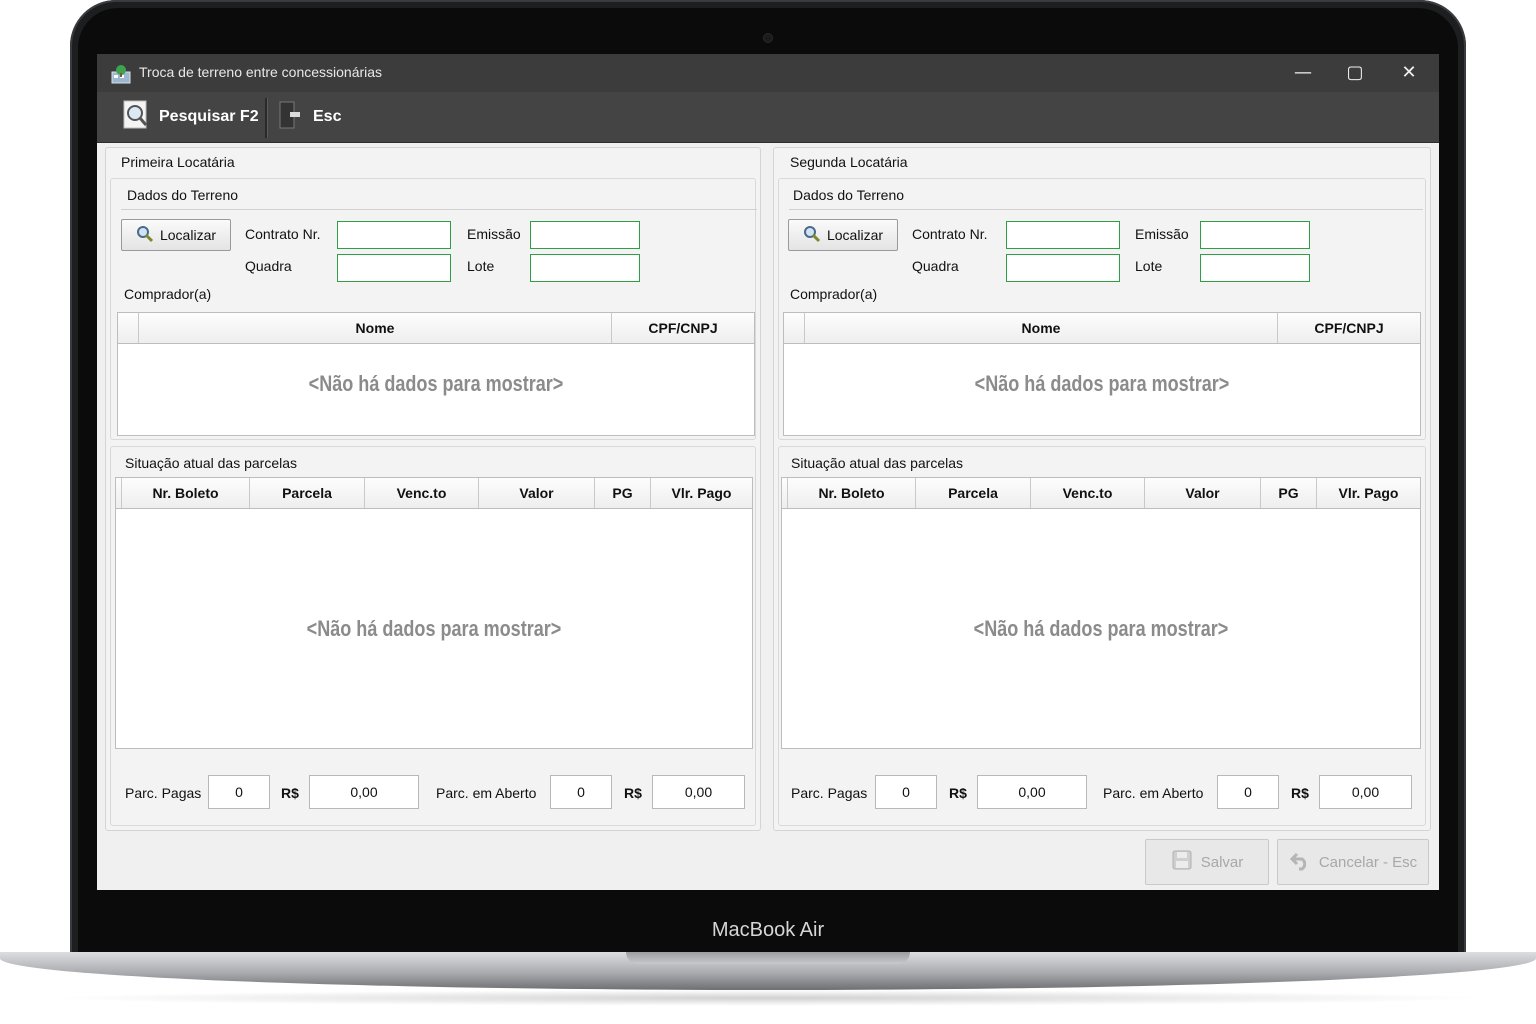  Describe the element at coordinates (1300, 862) in the screenshot. I see `undo-arrow-icon` at that location.